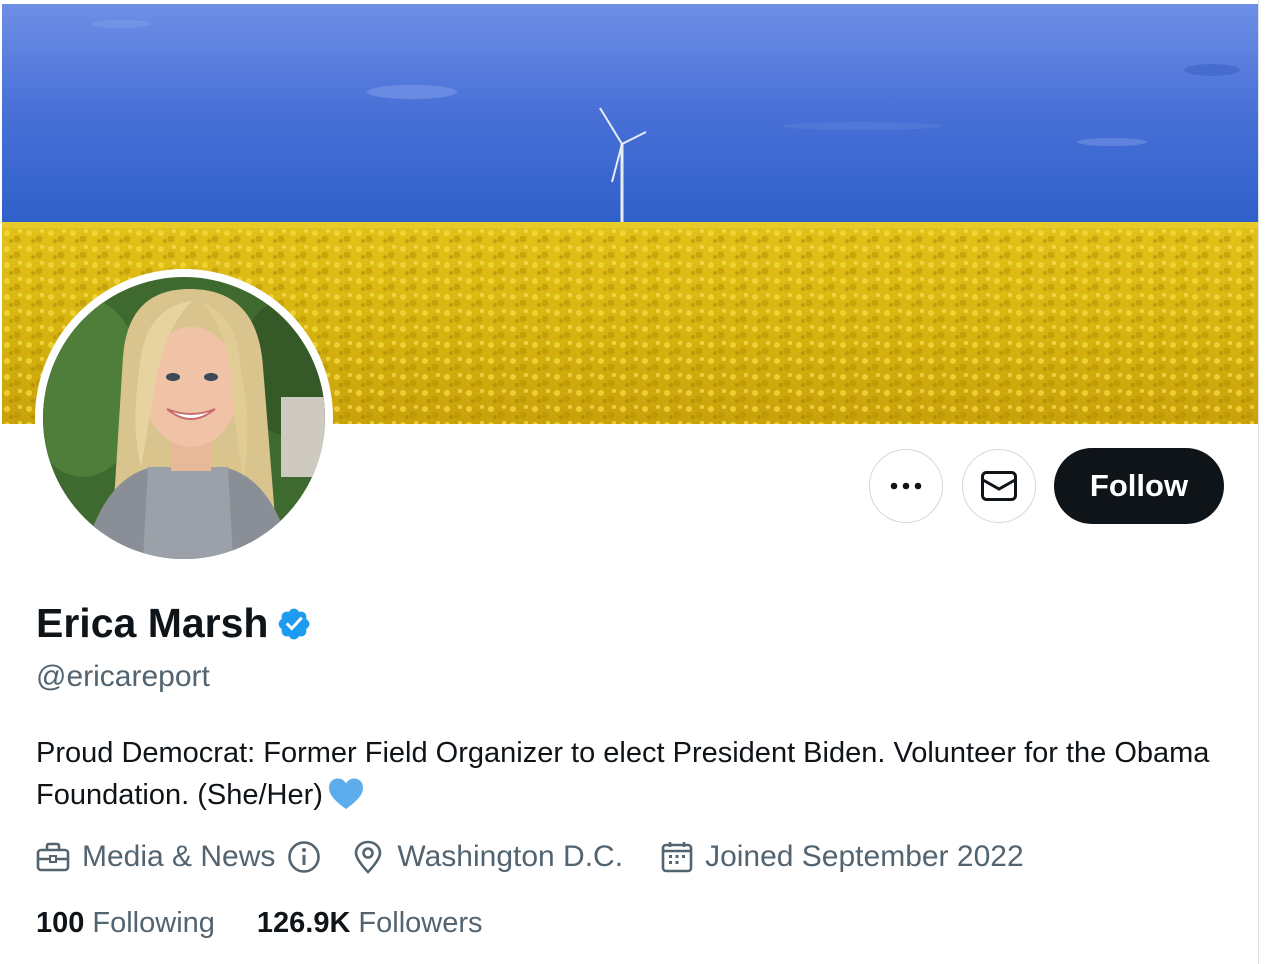 This screenshot has width=1283, height=964. I want to click on message-button, so click(999, 486).